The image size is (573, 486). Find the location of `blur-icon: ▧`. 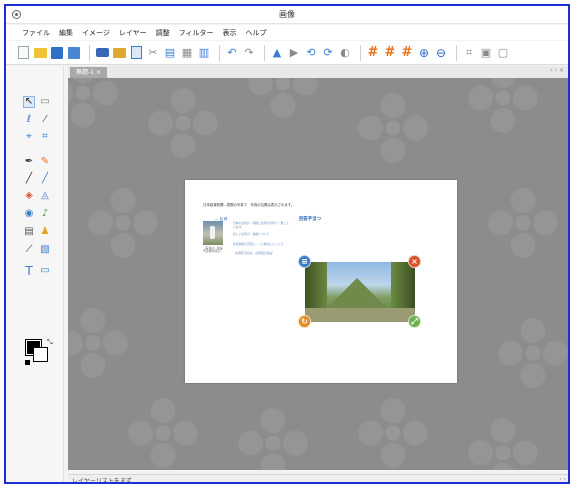

blur-icon: ▧ is located at coordinates (45, 250).